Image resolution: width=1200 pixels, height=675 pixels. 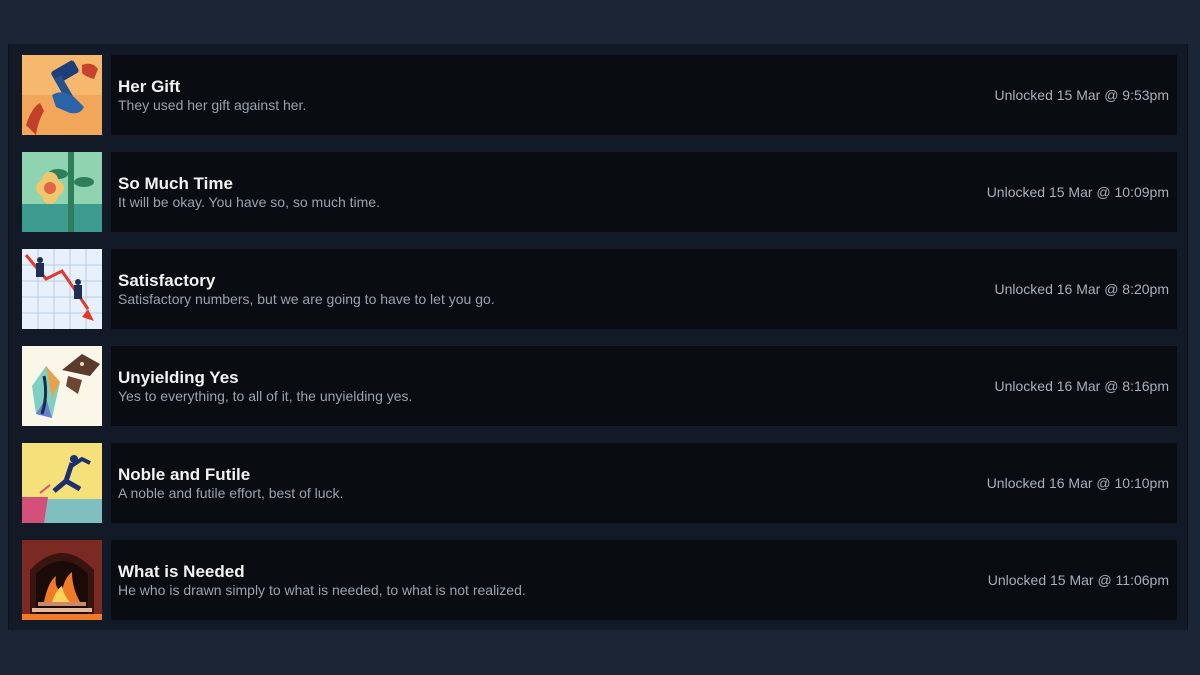 I want to click on leaping-figure-icon, so click(x=62, y=483).